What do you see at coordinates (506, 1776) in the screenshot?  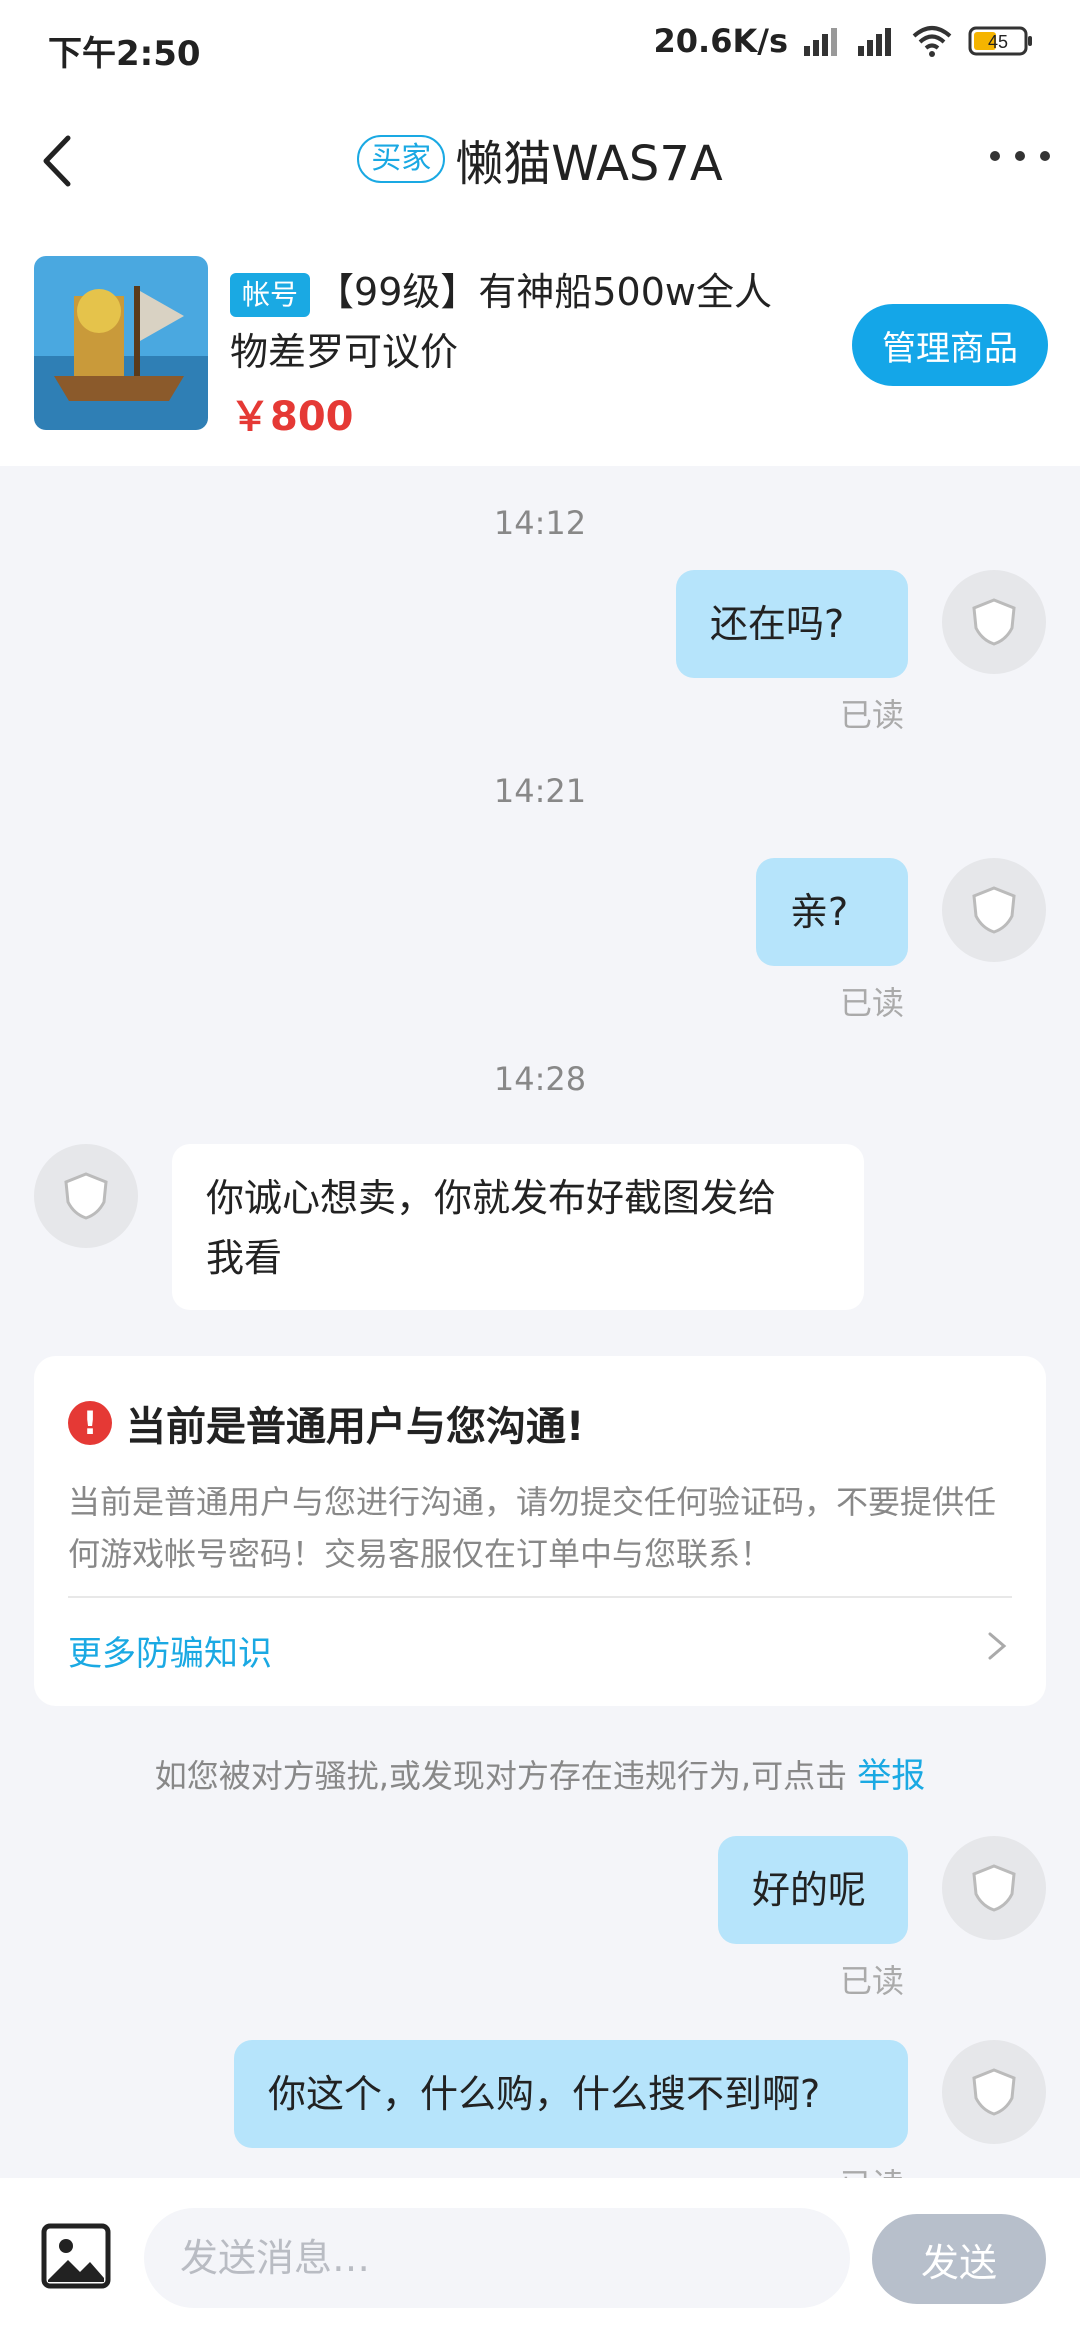 I see `report-hint-text: 如您被对方骚扰,或发现对方存在违规行为,可点击` at bounding box center [506, 1776].